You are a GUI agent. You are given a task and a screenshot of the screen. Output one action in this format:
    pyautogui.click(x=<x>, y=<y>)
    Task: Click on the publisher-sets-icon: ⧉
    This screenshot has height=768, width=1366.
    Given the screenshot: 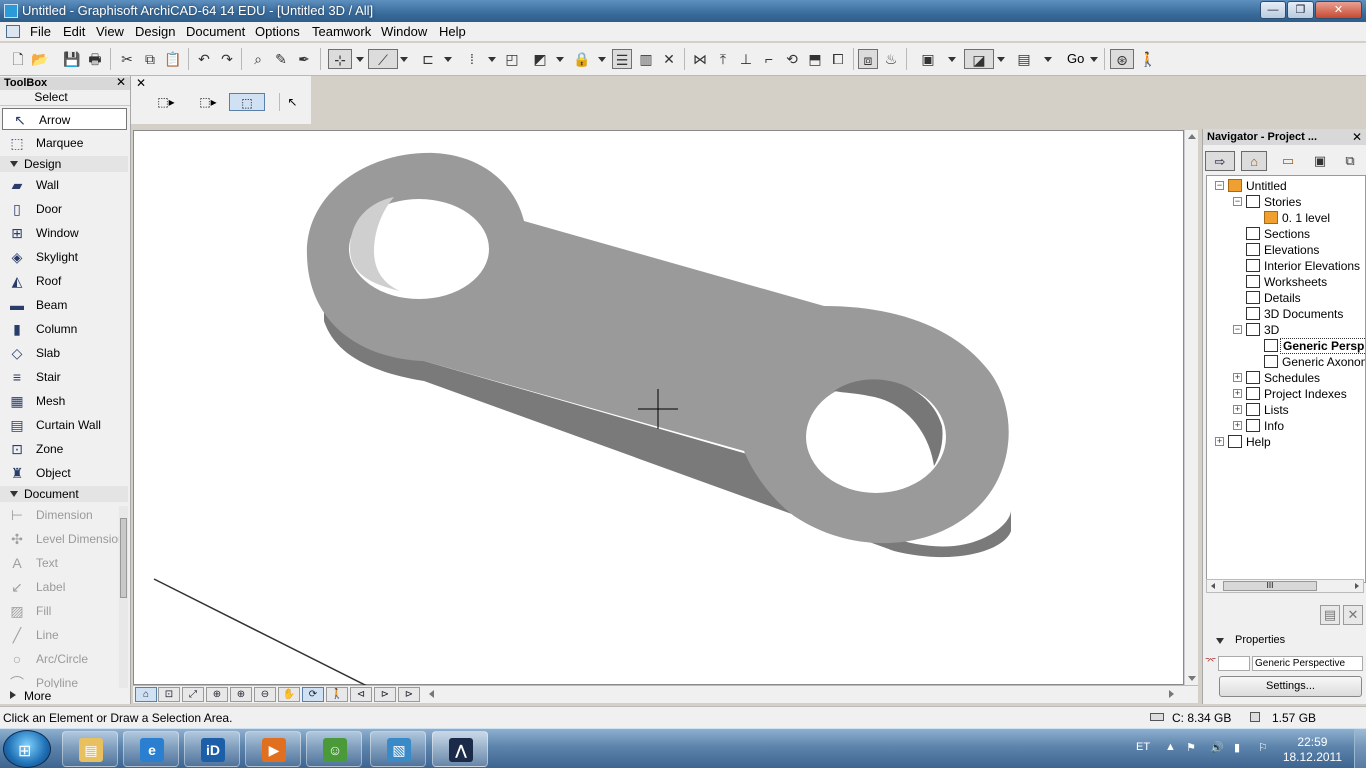 What is the action you would take?
    pyautogui.click(x=1350, y=161)
    